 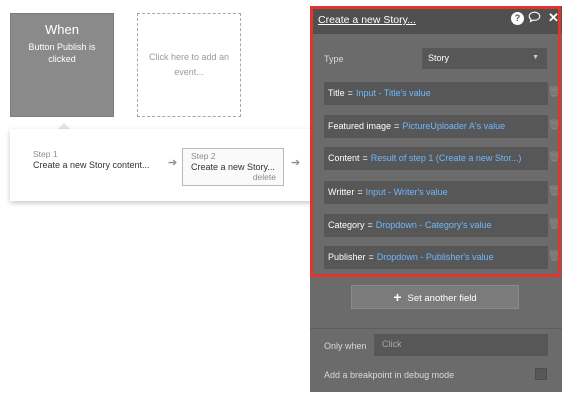 I want to click on breakpoint-label: Add a breakpoint in debug mode, so click(x=389, y=375).